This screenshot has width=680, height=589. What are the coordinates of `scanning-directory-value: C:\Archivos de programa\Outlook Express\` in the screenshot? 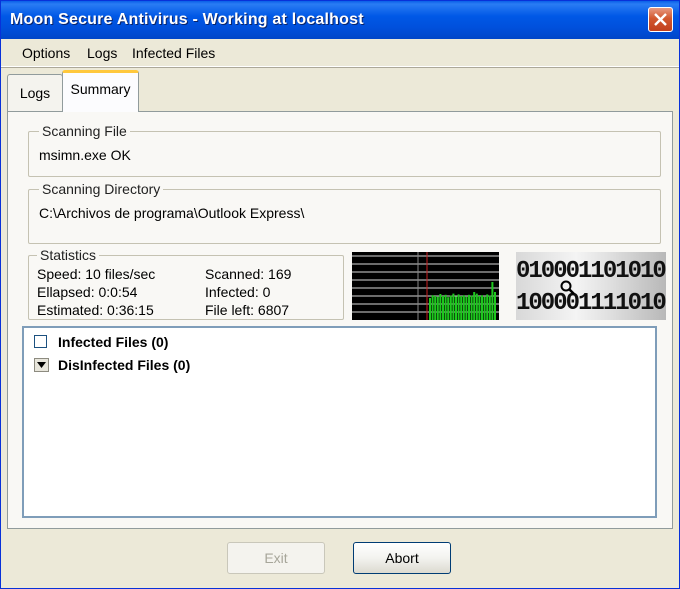 It's located at (172, 213).